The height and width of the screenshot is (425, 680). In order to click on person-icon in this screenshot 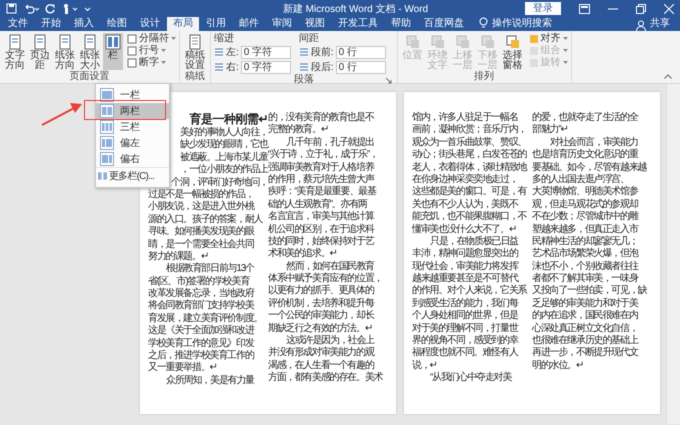, I will do `click(641, 25)`.